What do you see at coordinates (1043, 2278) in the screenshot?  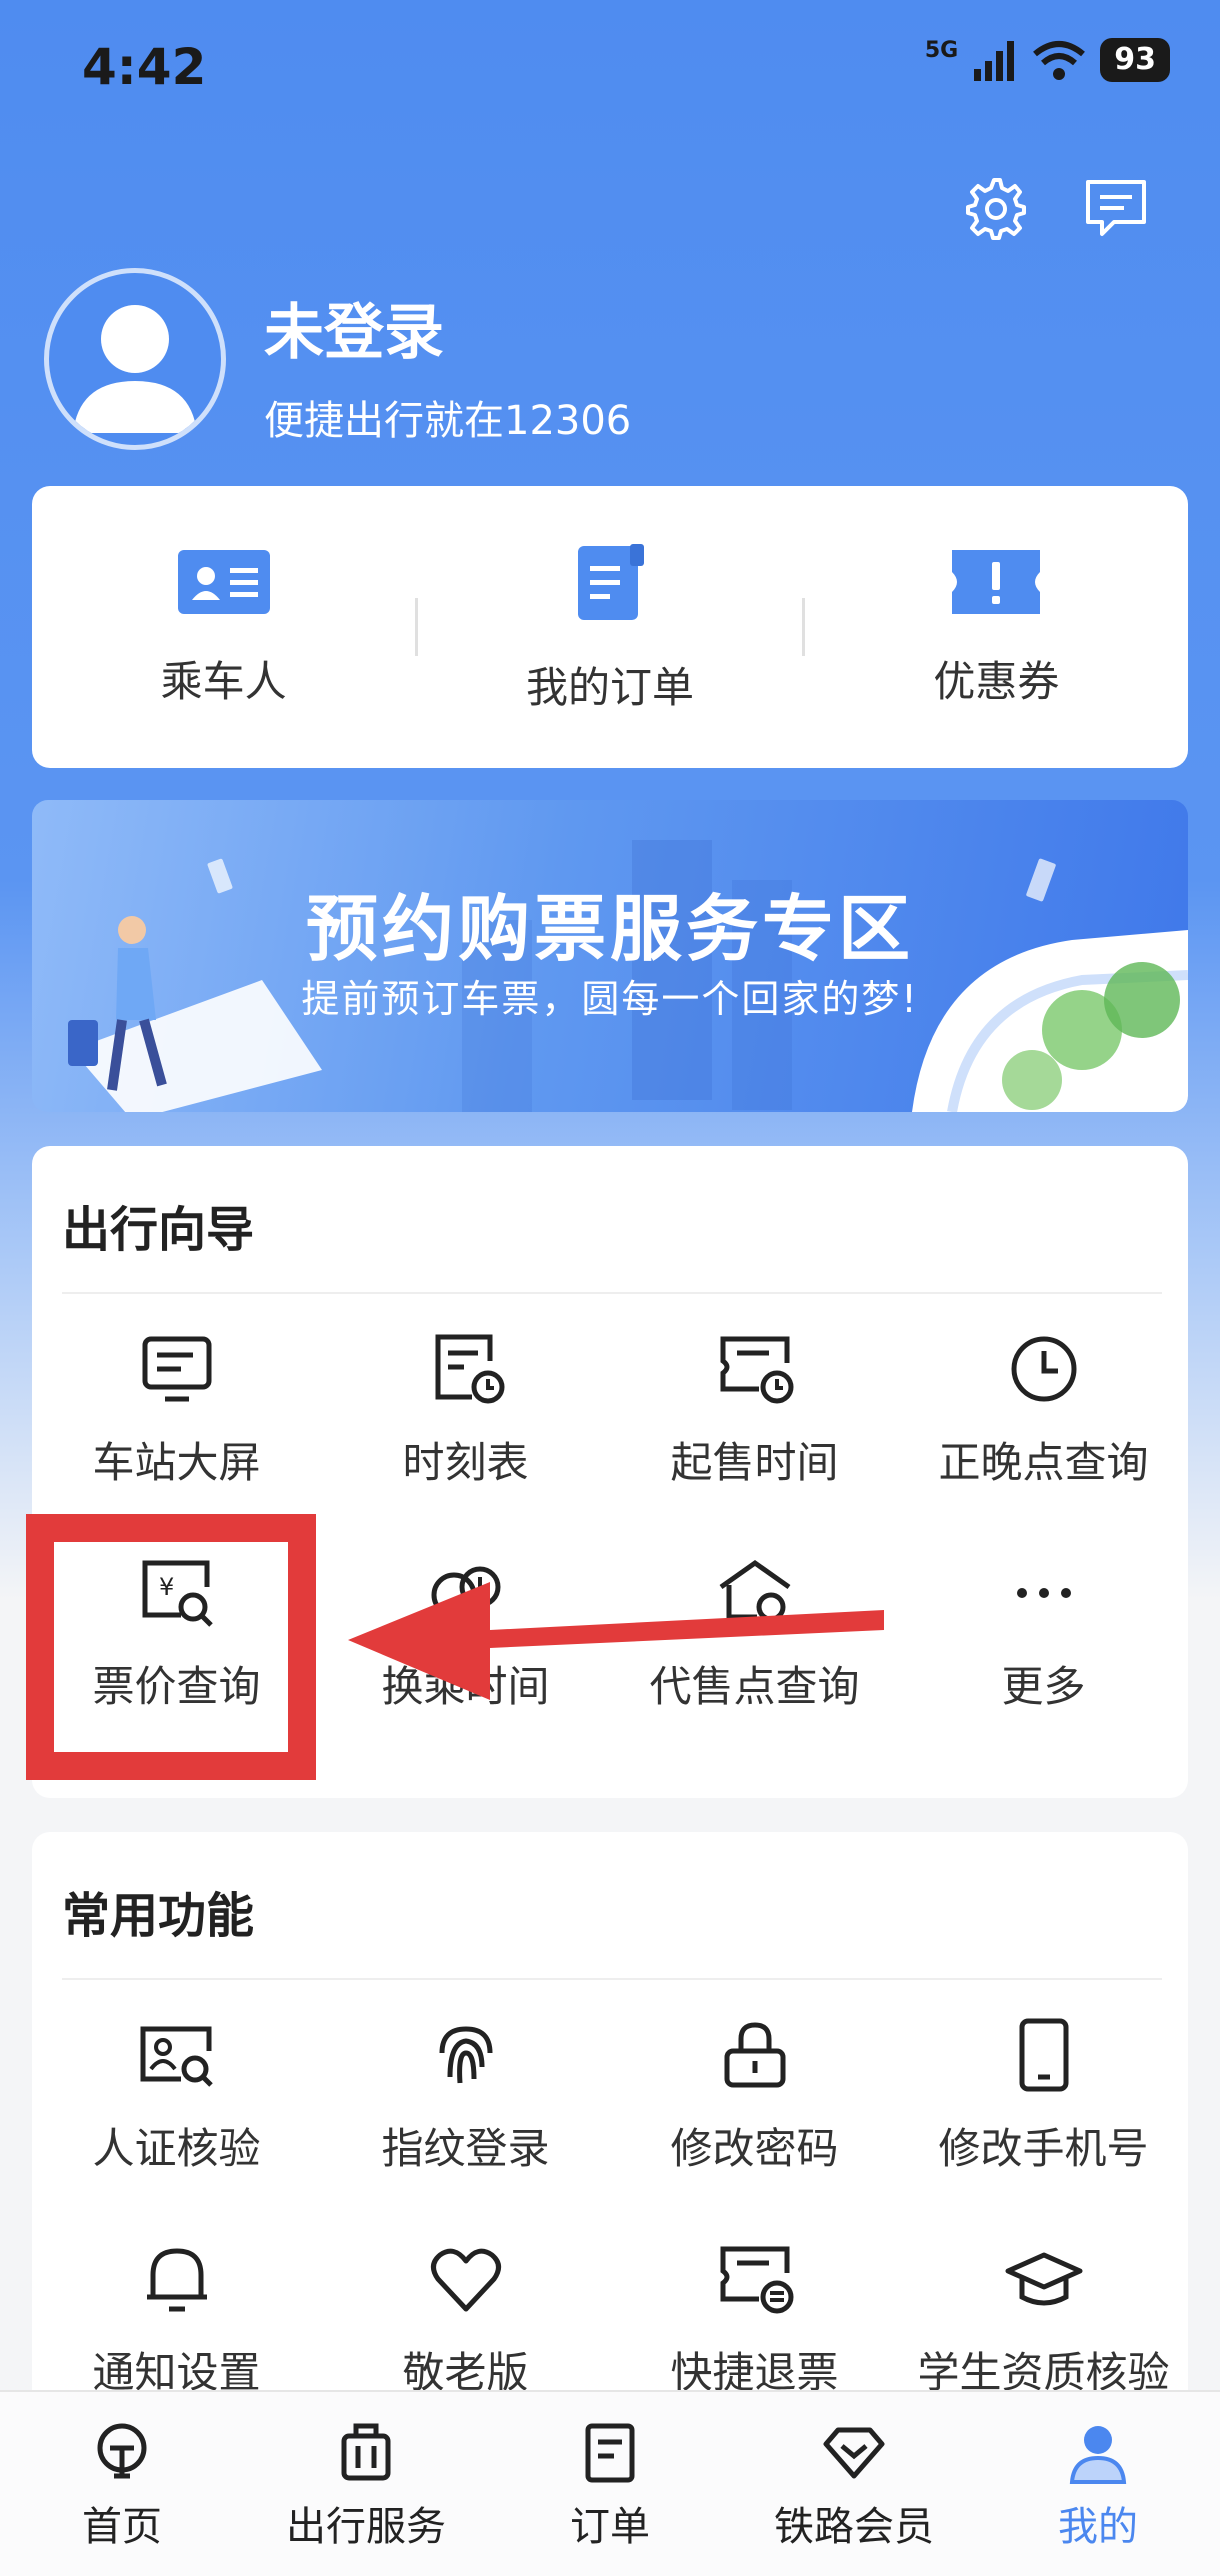 I see `graduation-cap-icon` at bounding box center [1043, 2278].